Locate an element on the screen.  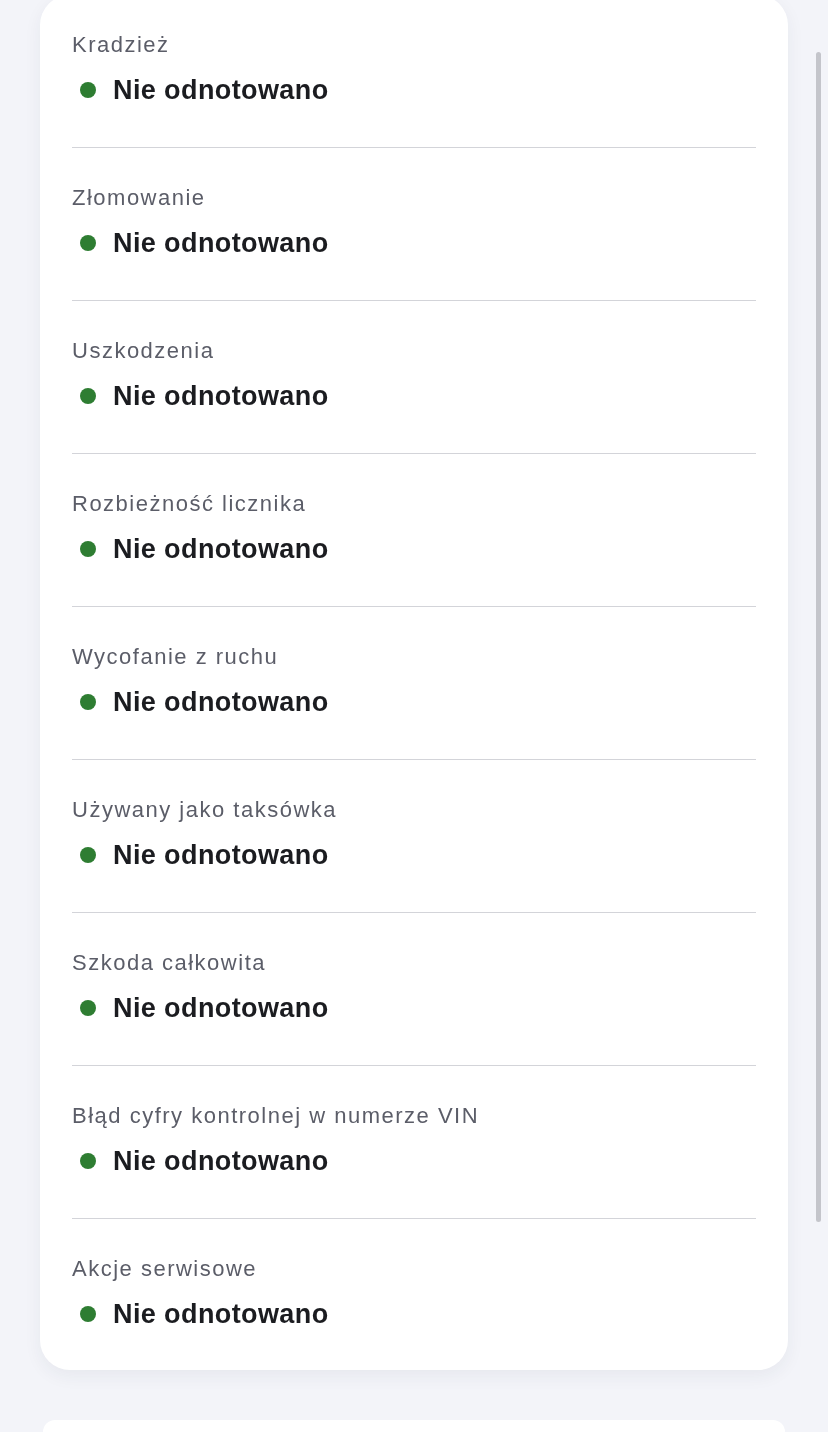
status-label: Wycofanie z ruchu is located at coordinates (176, 657).